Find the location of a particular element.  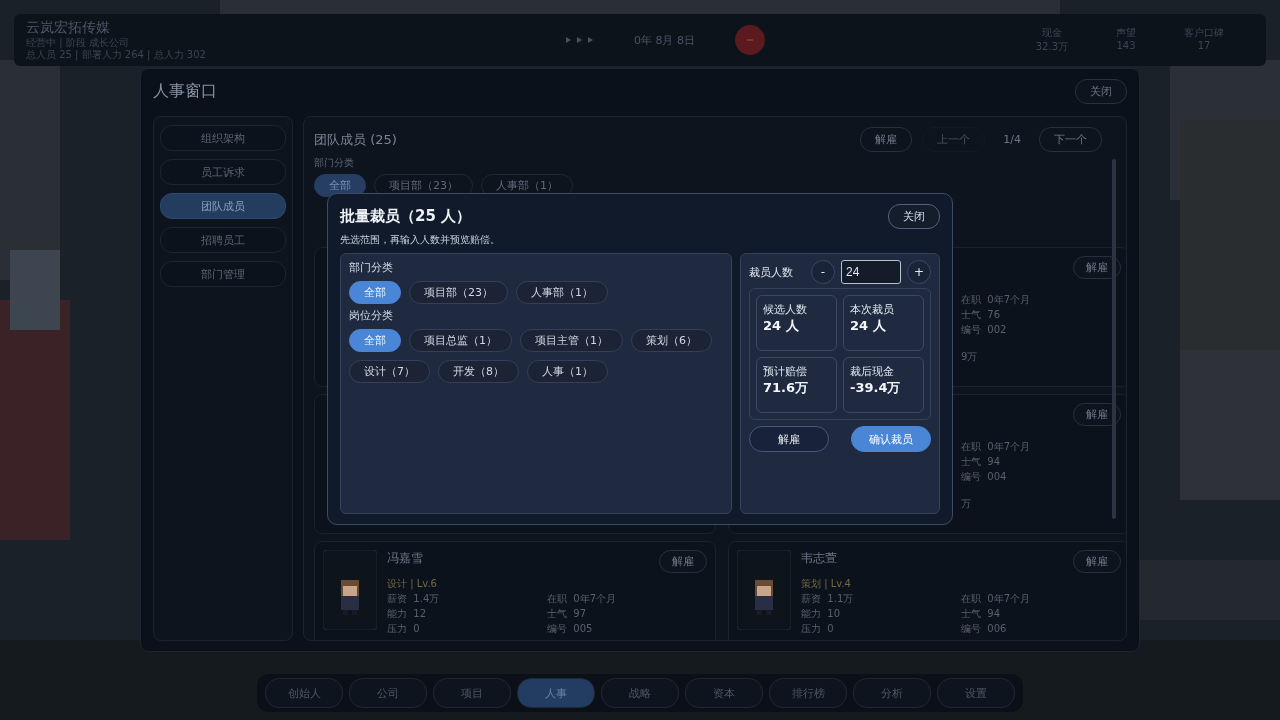

metric-label: 候选人数 is located at coordinates (785, 309).